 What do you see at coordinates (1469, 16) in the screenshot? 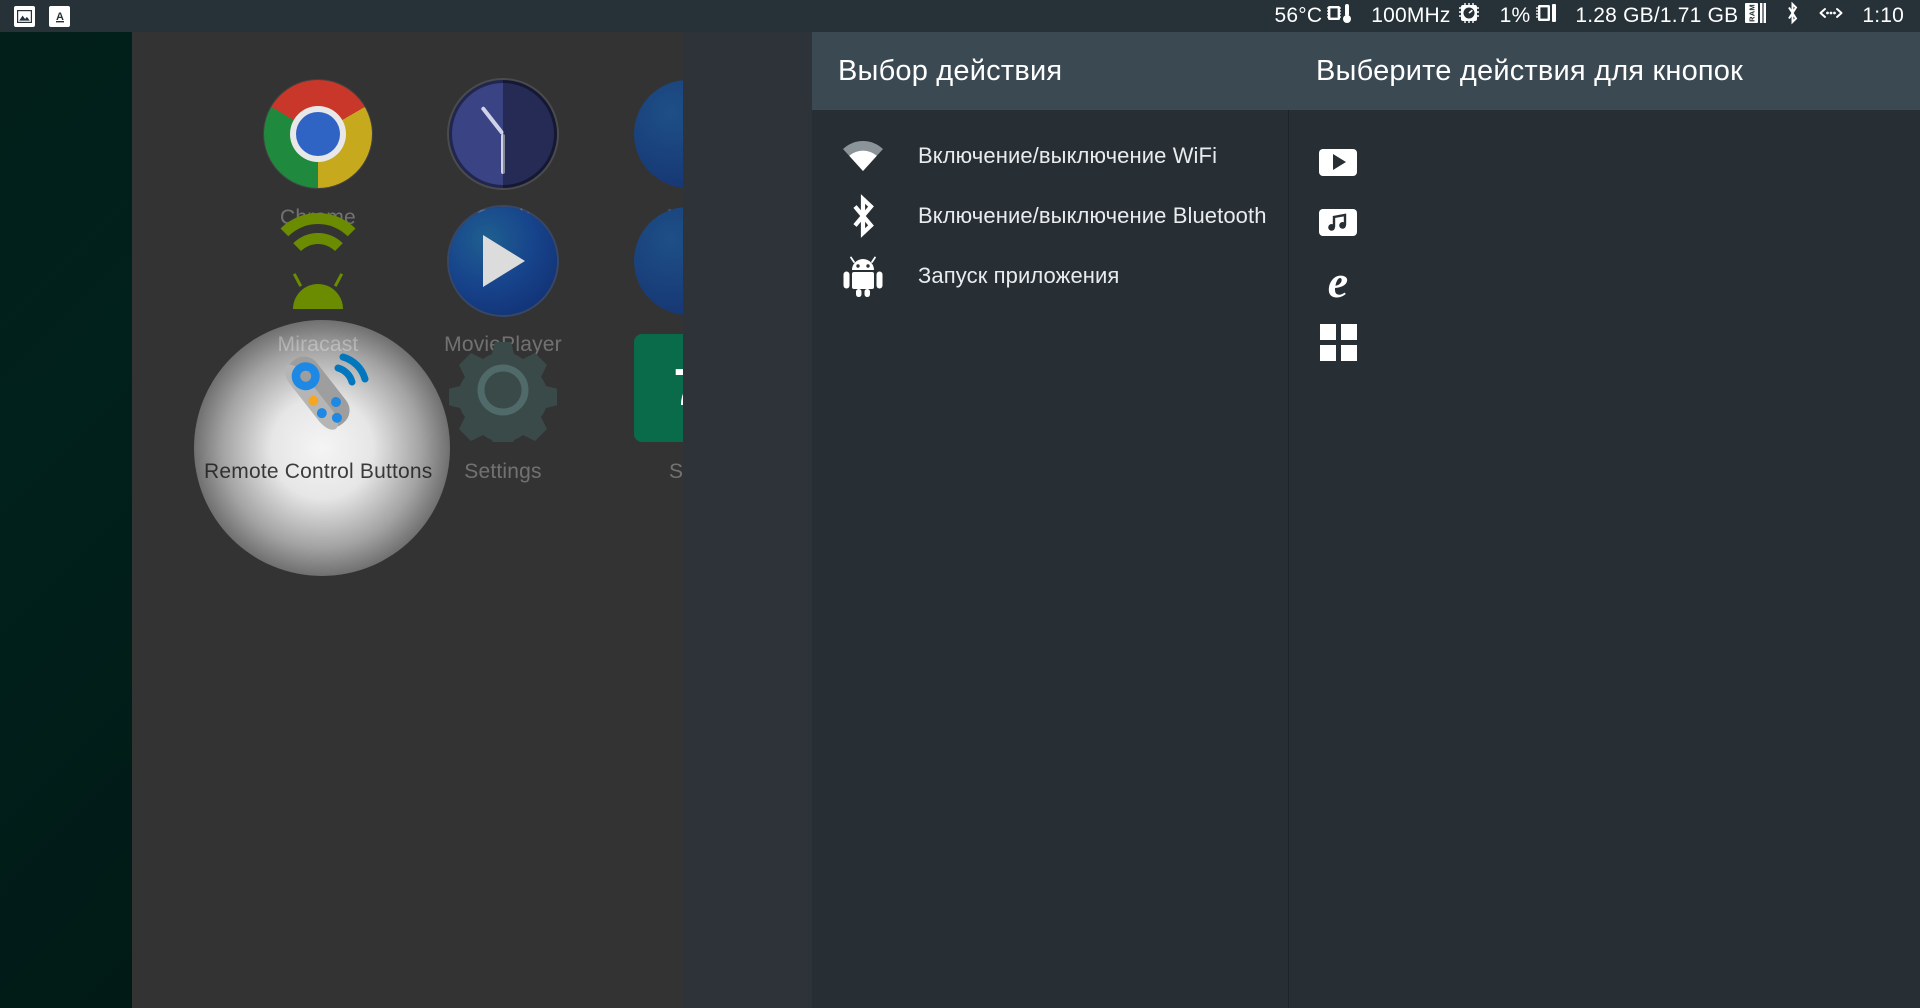
I see `cpu-speed-icon` at bounding box center [1469, 16].